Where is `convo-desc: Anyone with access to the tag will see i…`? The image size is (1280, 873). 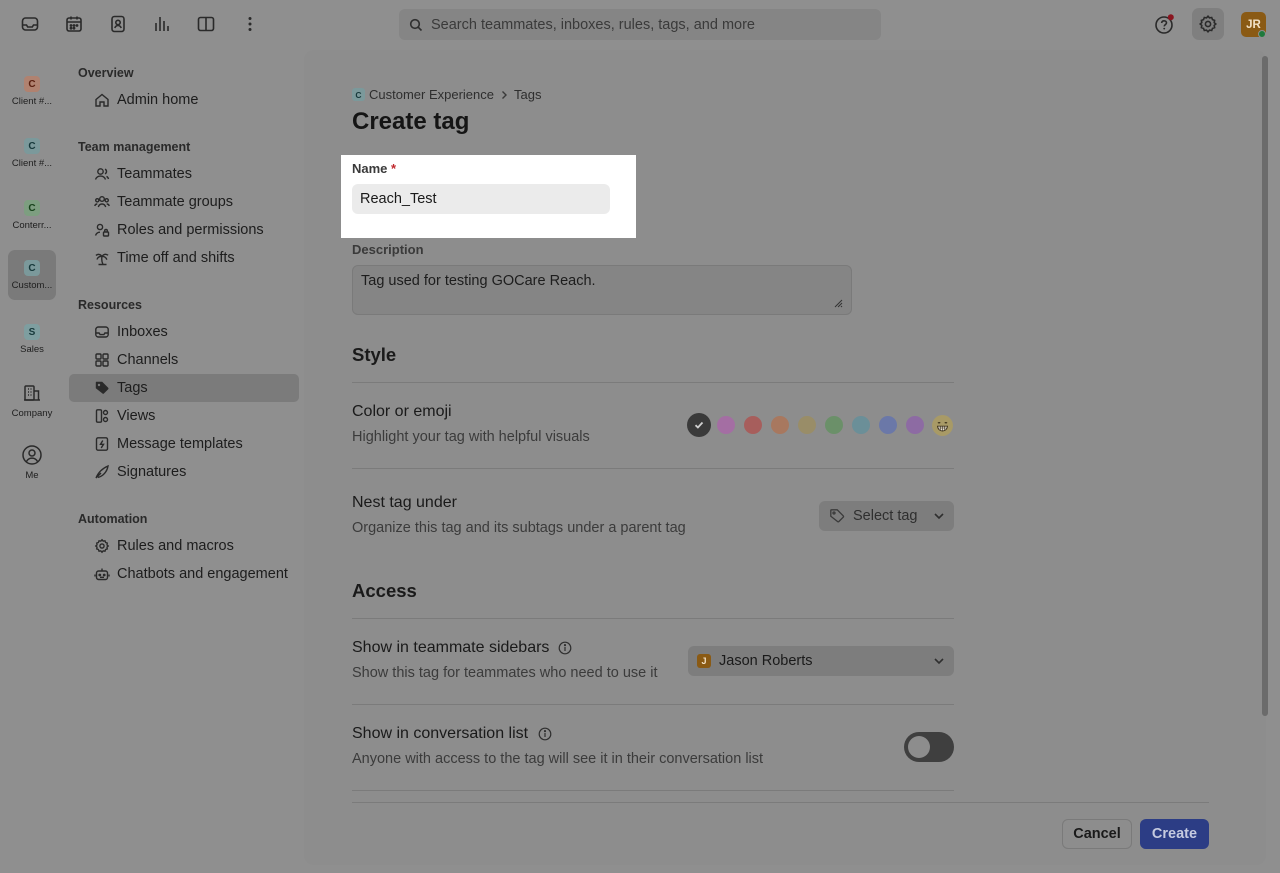 convo-desc: Anyone with access to the tag will see i… is located at coordinates (558, 759).